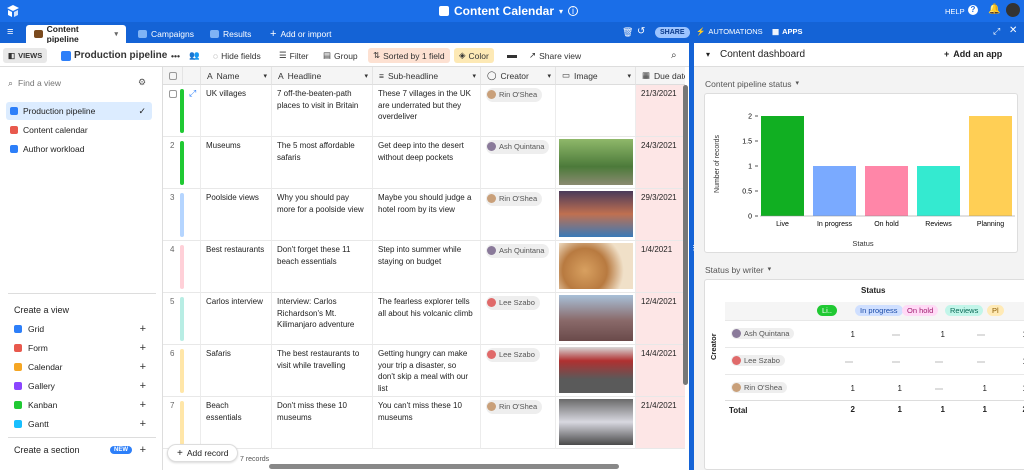  Describe the element at coordinates (555, 55) in the screenshot. I see `share-view-button: ↗ Share view` at that location.